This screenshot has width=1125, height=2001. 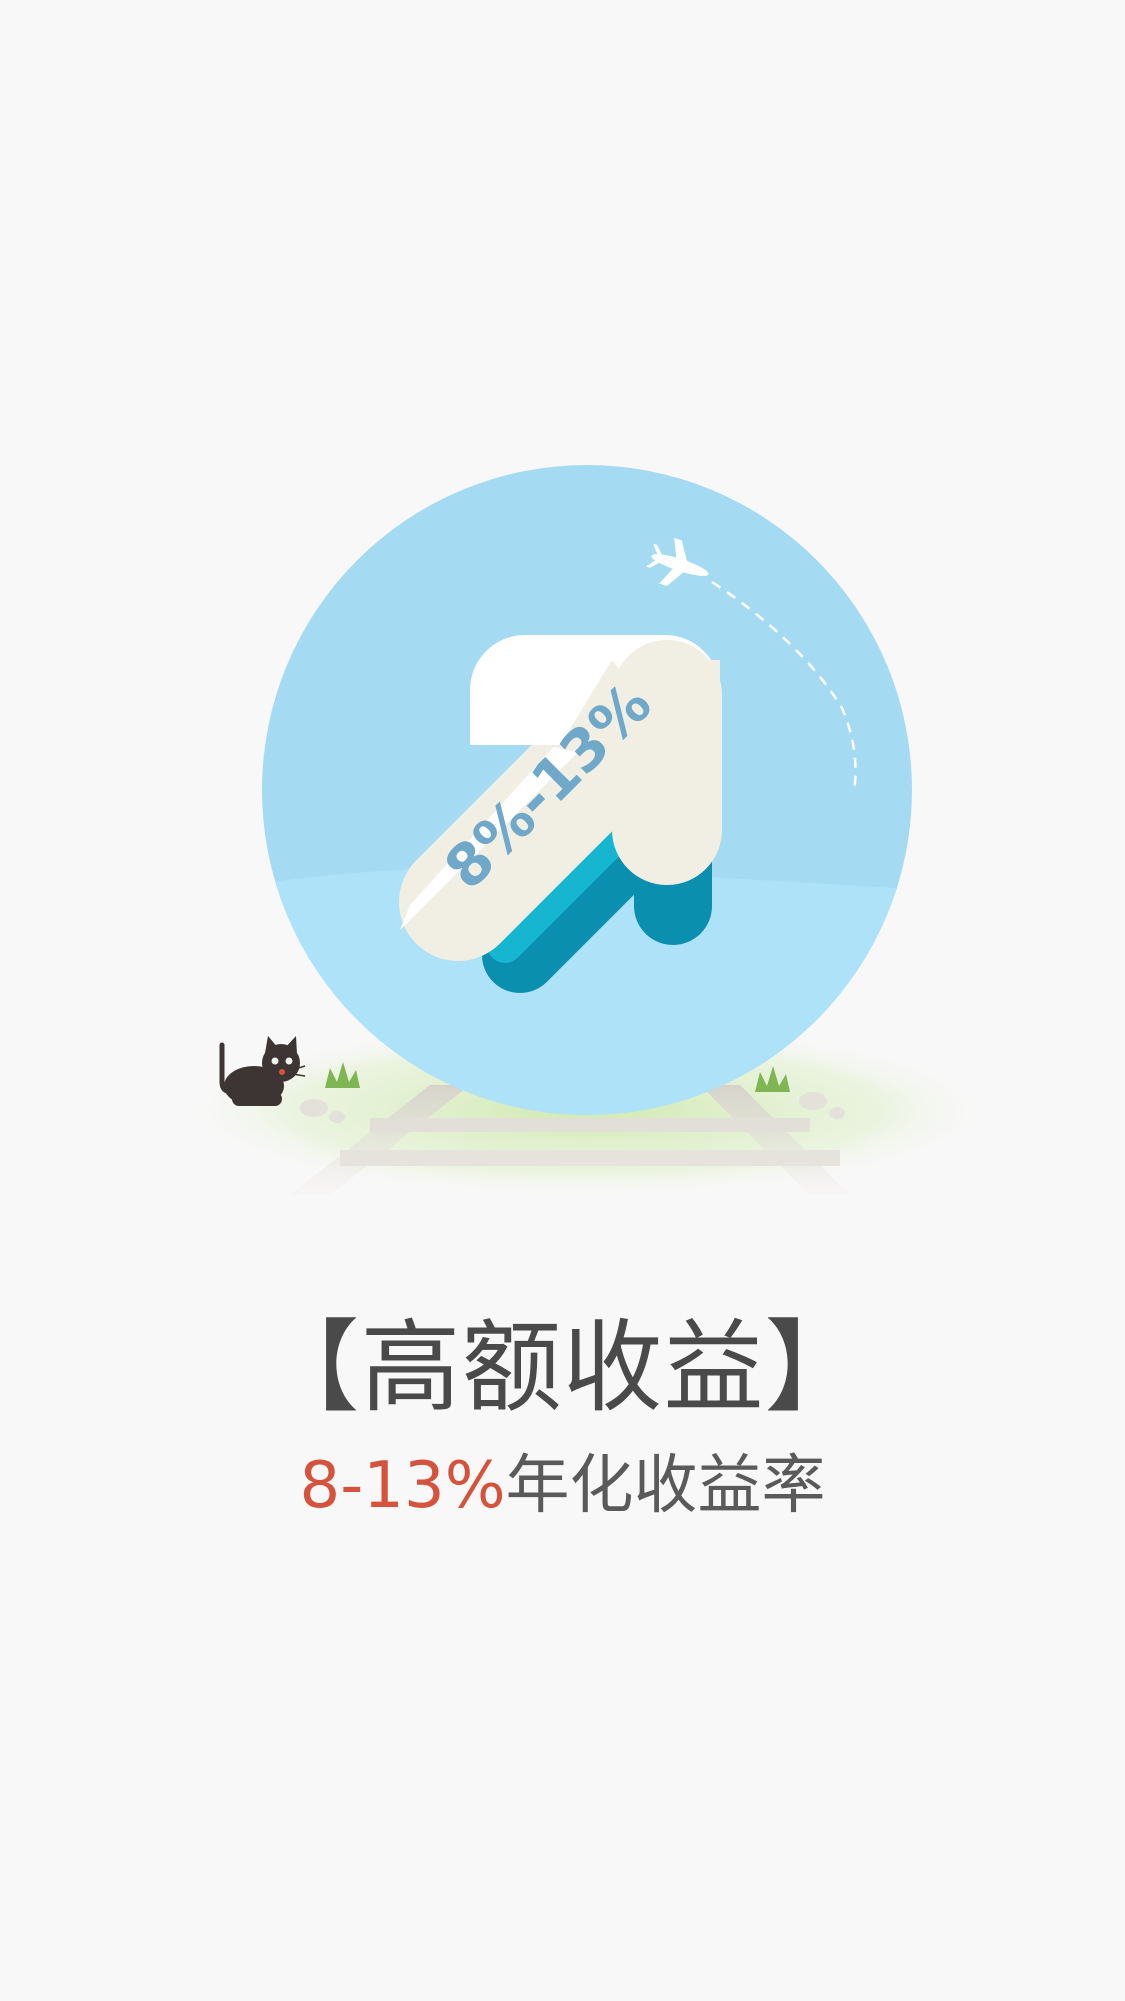 What do you see at coordinates (402, 1486) in the screenshot?
I see `rate-value: 8-13%` at bounding box center [402, 1486].